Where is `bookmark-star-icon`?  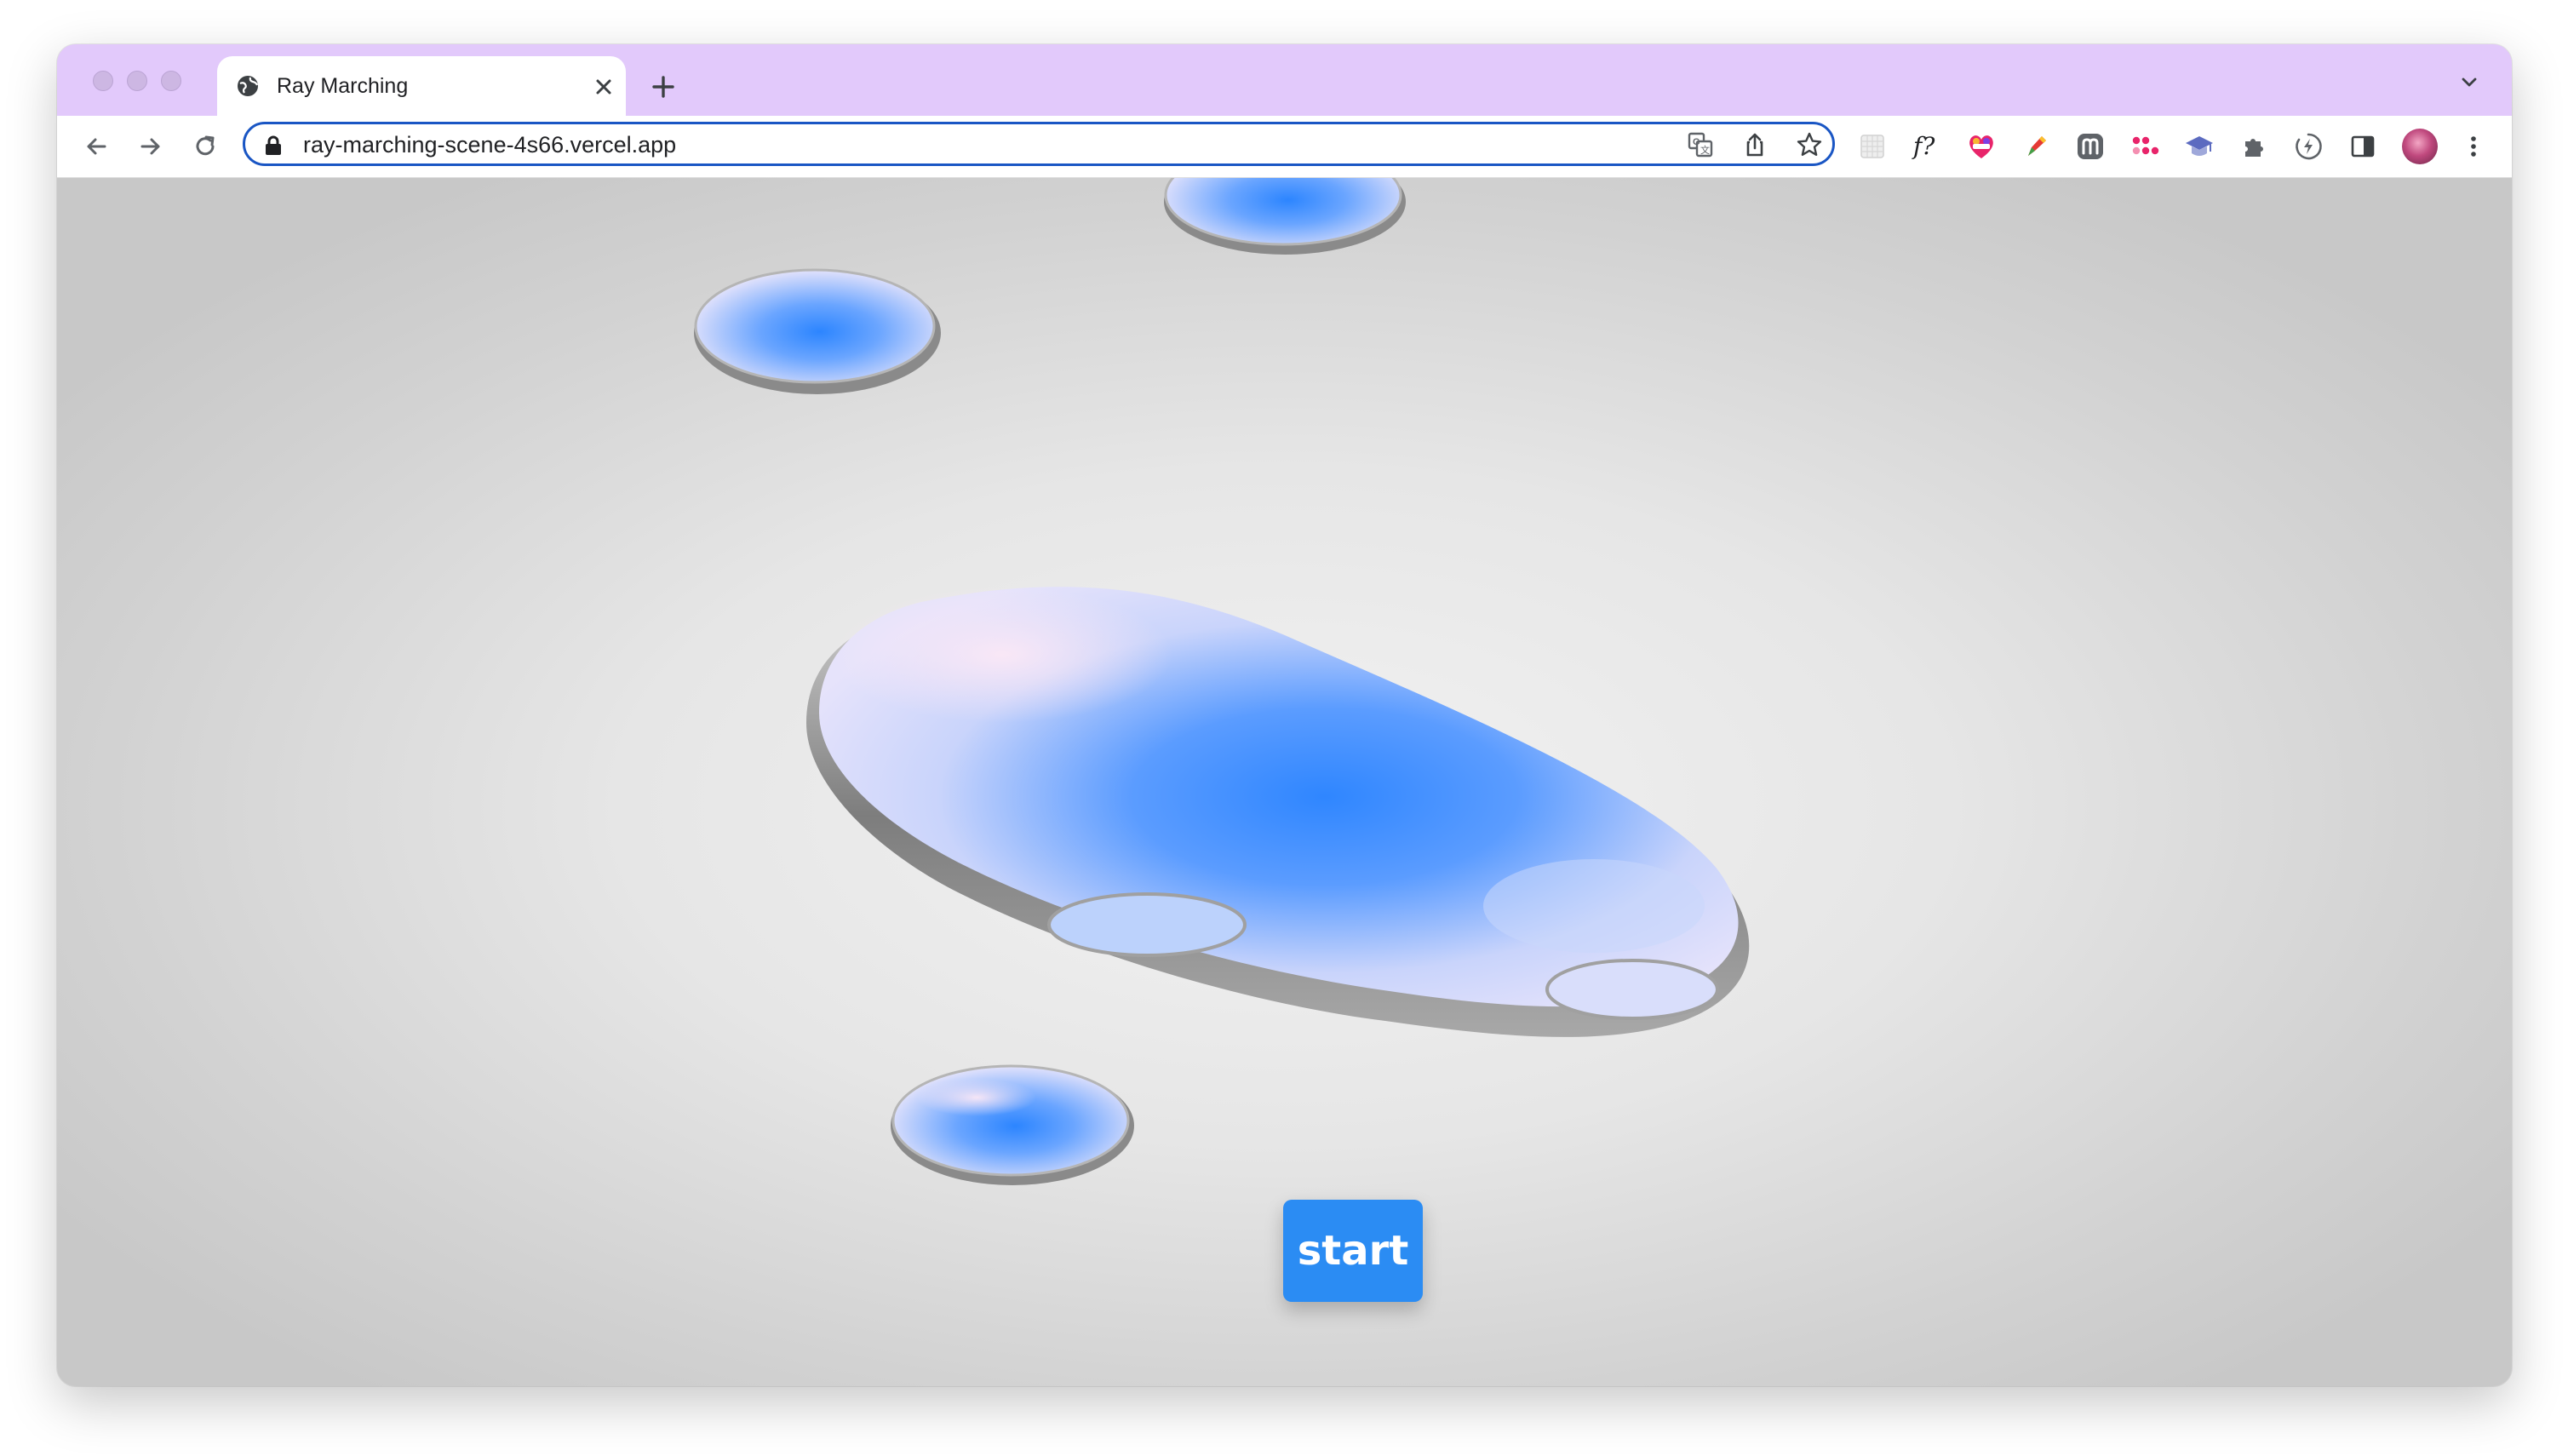
bookmark-star-icon is located at coordinates (1809, 144).